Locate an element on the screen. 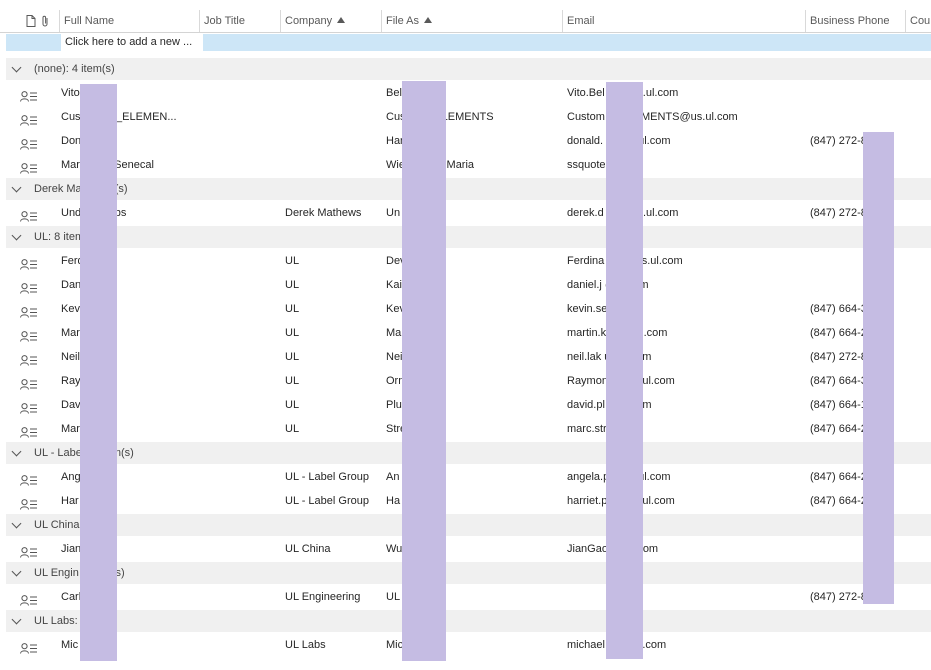 The image size is (931, 670). contact-row: Kevi UL Kev kevin.se ul.com (847) 664-3 is located at coordinates (465, 309).